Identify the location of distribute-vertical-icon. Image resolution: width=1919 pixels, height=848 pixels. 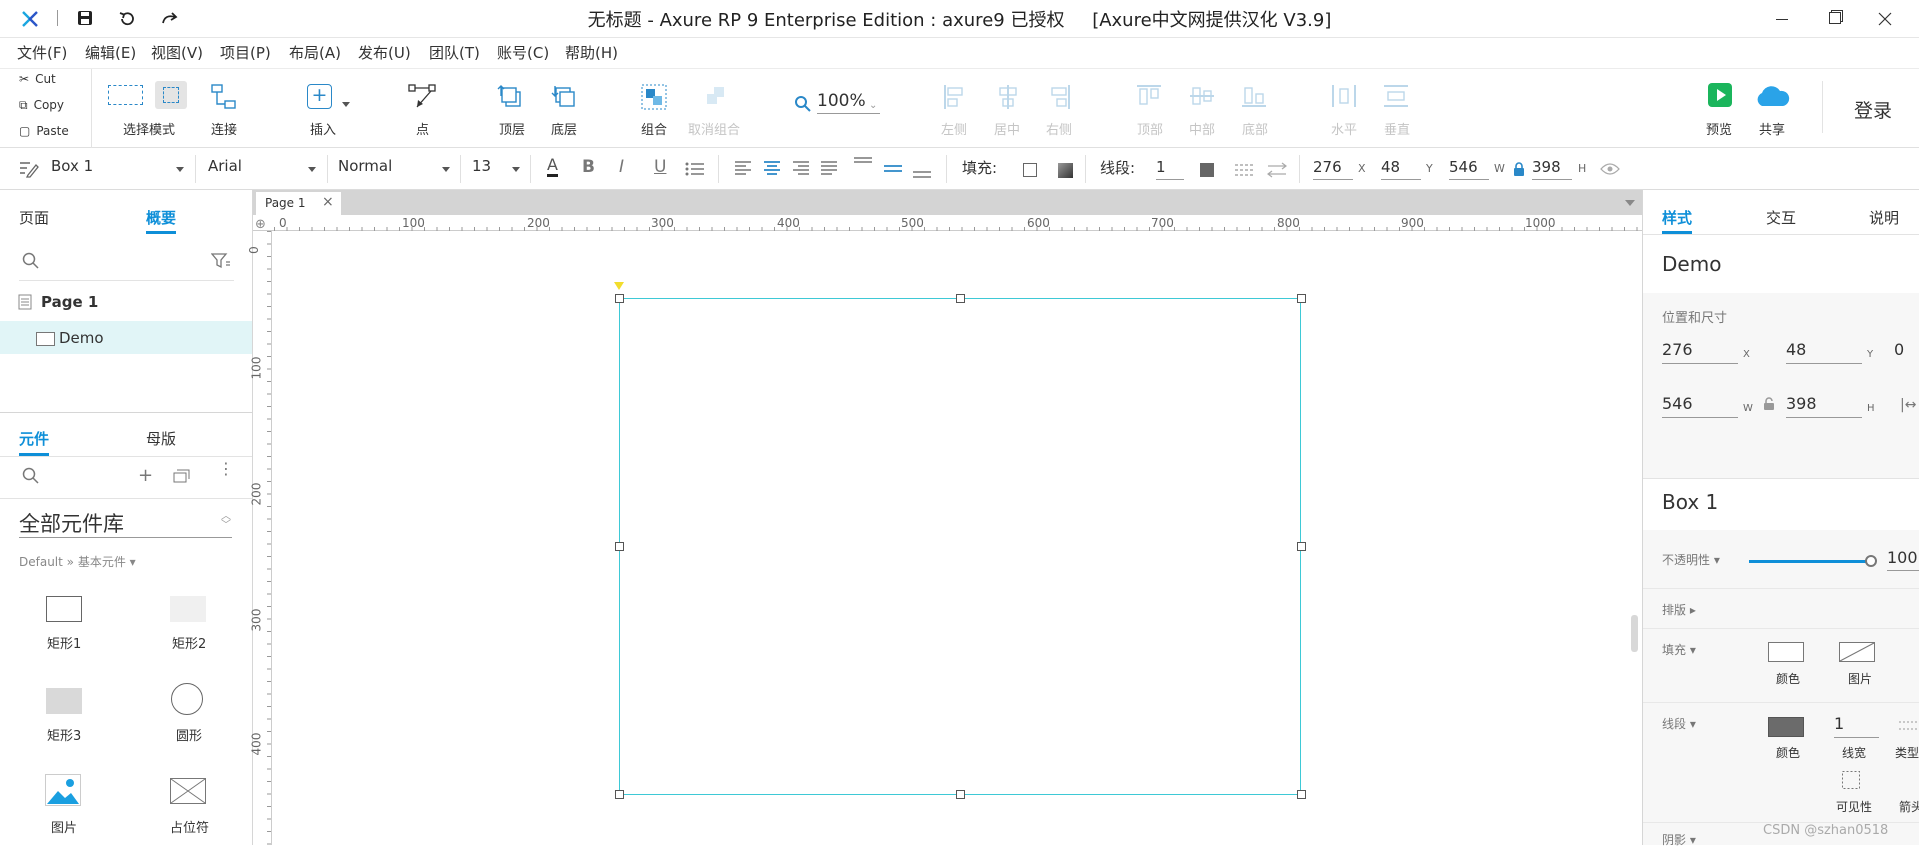
(1396, 96).